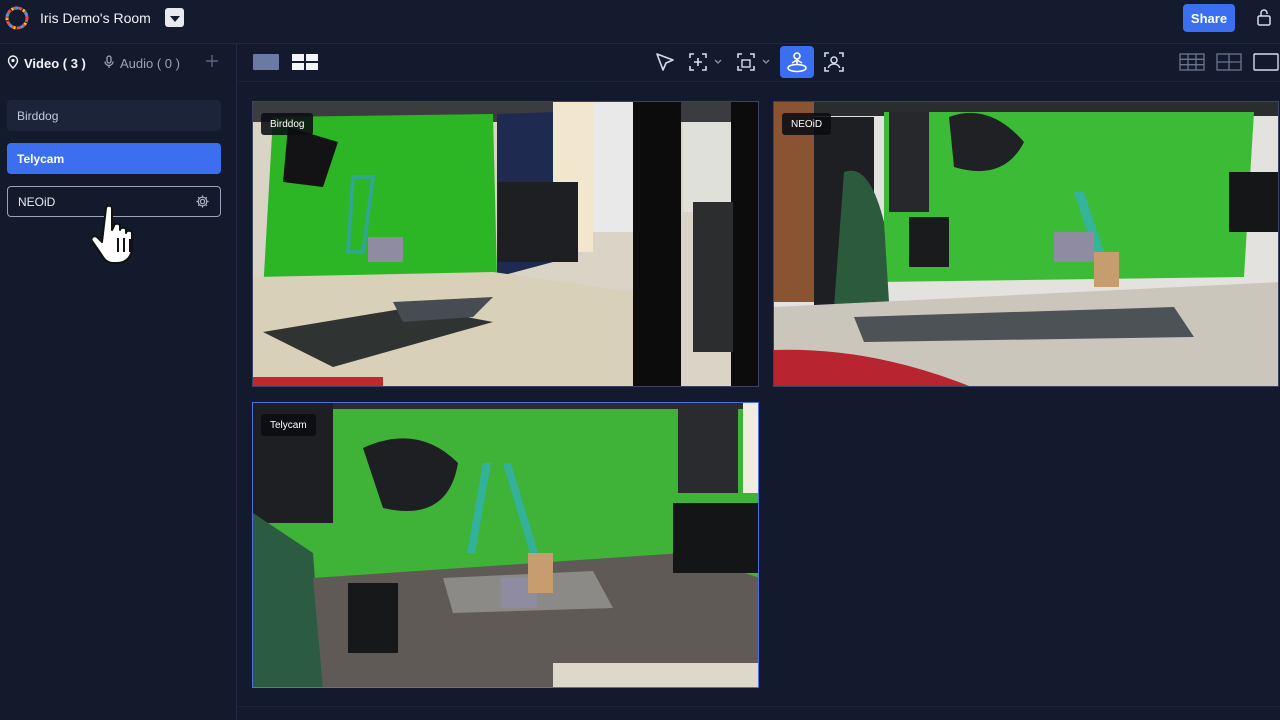 Image resolution: width=1280 pixels, height=720 pixels. Describe the element at coordinates (55, 63) in the screenshot. I see `tab-video-label: Video ( 3 )` at that location.